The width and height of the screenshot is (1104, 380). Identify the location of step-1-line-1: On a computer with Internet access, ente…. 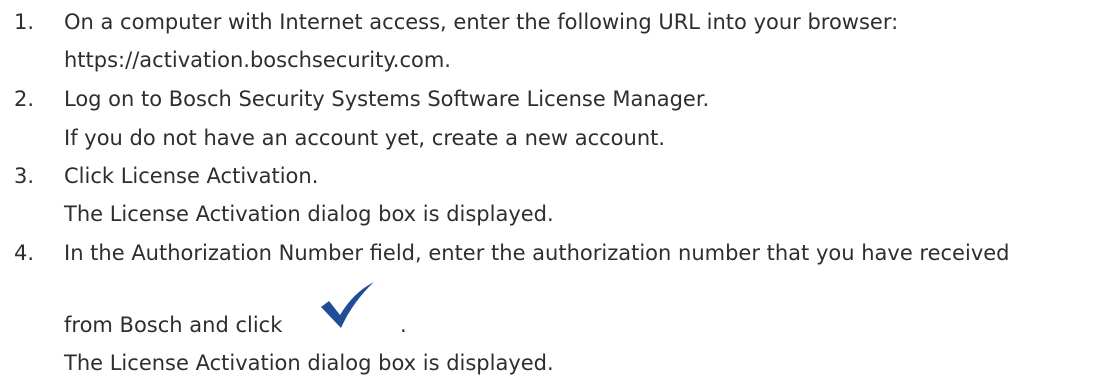
(481, 22).